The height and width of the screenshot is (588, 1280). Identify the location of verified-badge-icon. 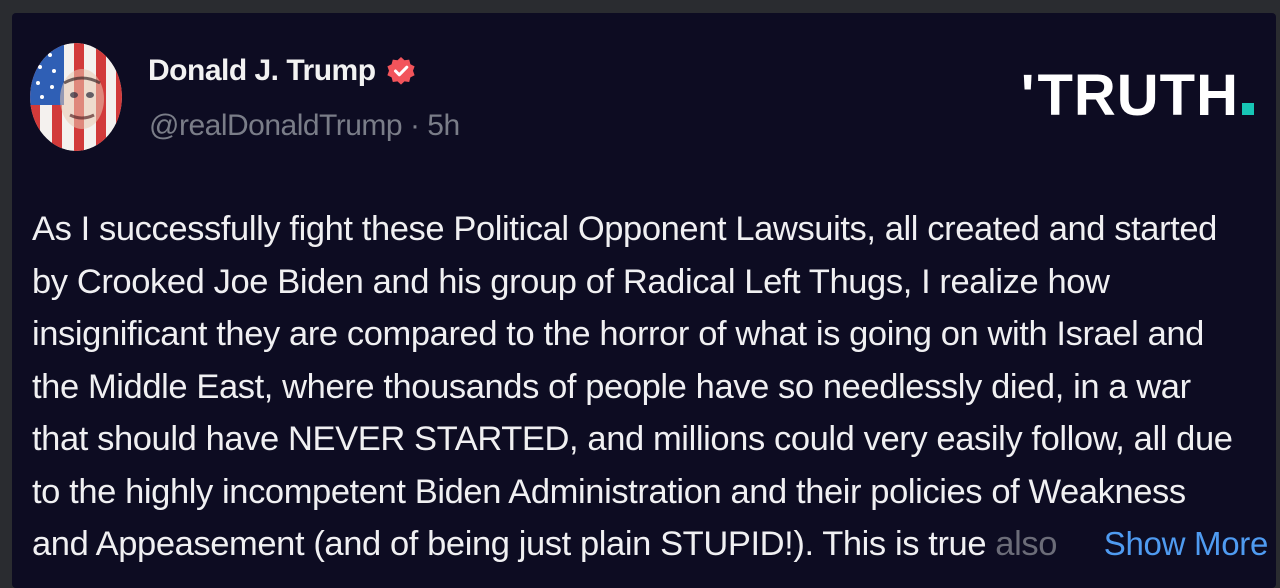
(401, 71).